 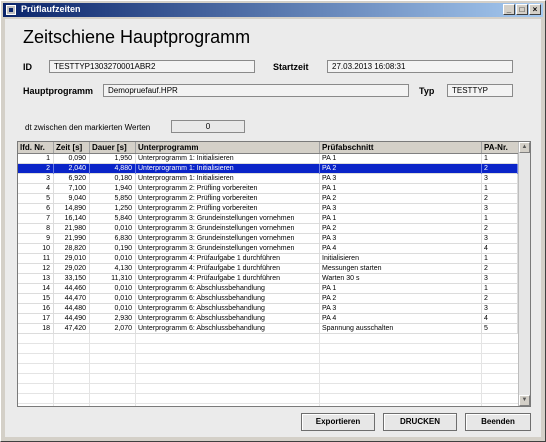 What do you see at coordinates (113, 319) in the screenshot?
I see `cell-dauer: 2,930` at bounding box center [113, 319].